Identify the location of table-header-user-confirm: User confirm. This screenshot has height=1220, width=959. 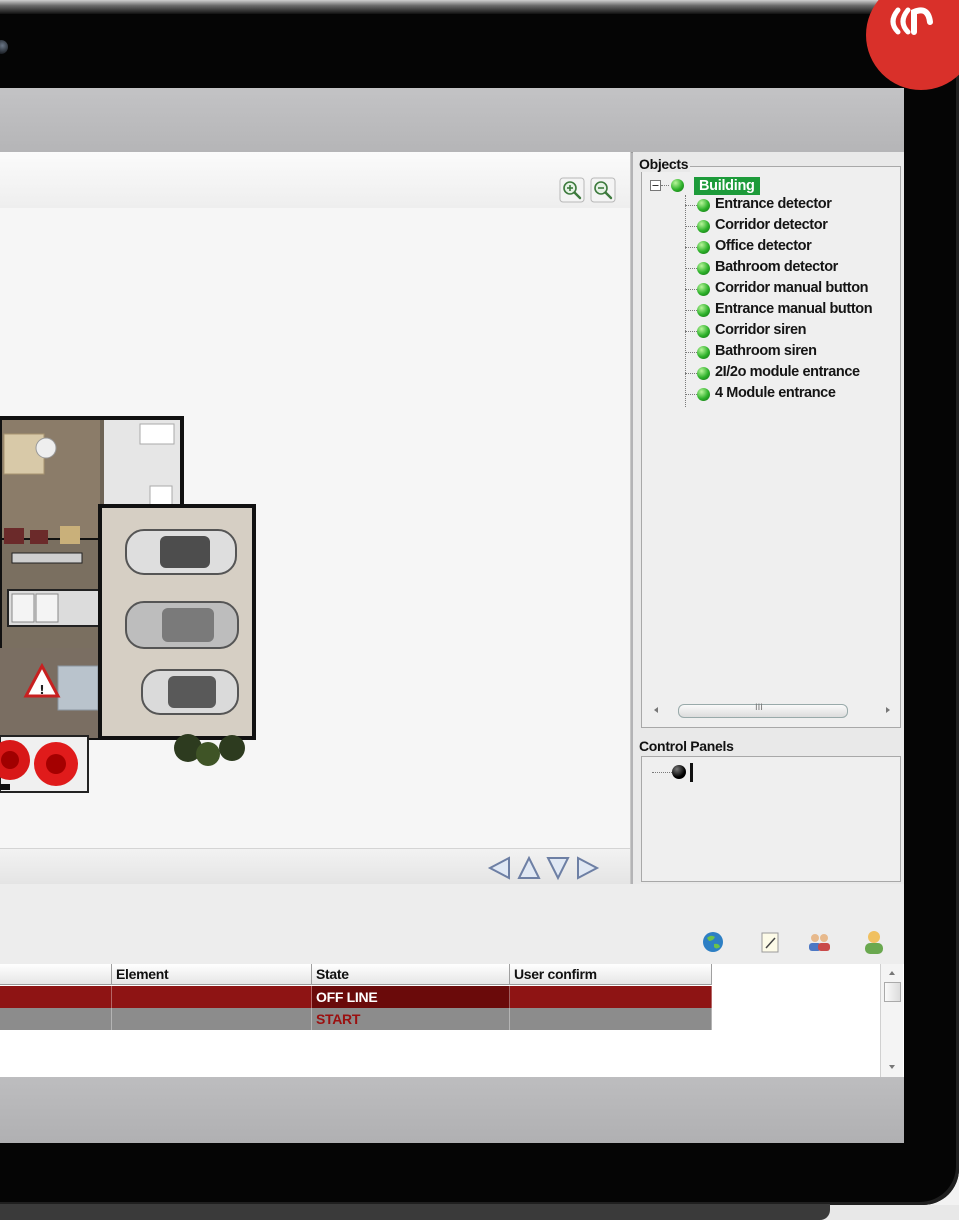
(611, 974).